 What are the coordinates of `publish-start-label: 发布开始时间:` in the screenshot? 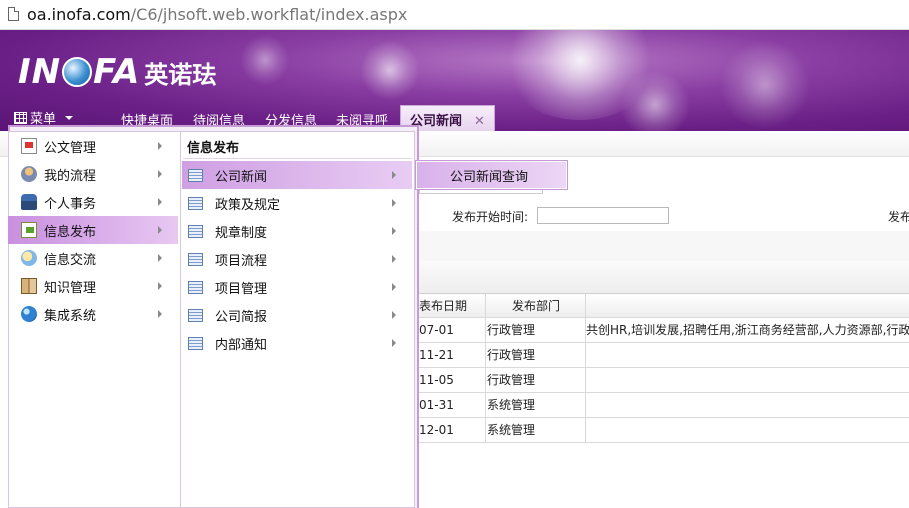 It's located at (490, 217).